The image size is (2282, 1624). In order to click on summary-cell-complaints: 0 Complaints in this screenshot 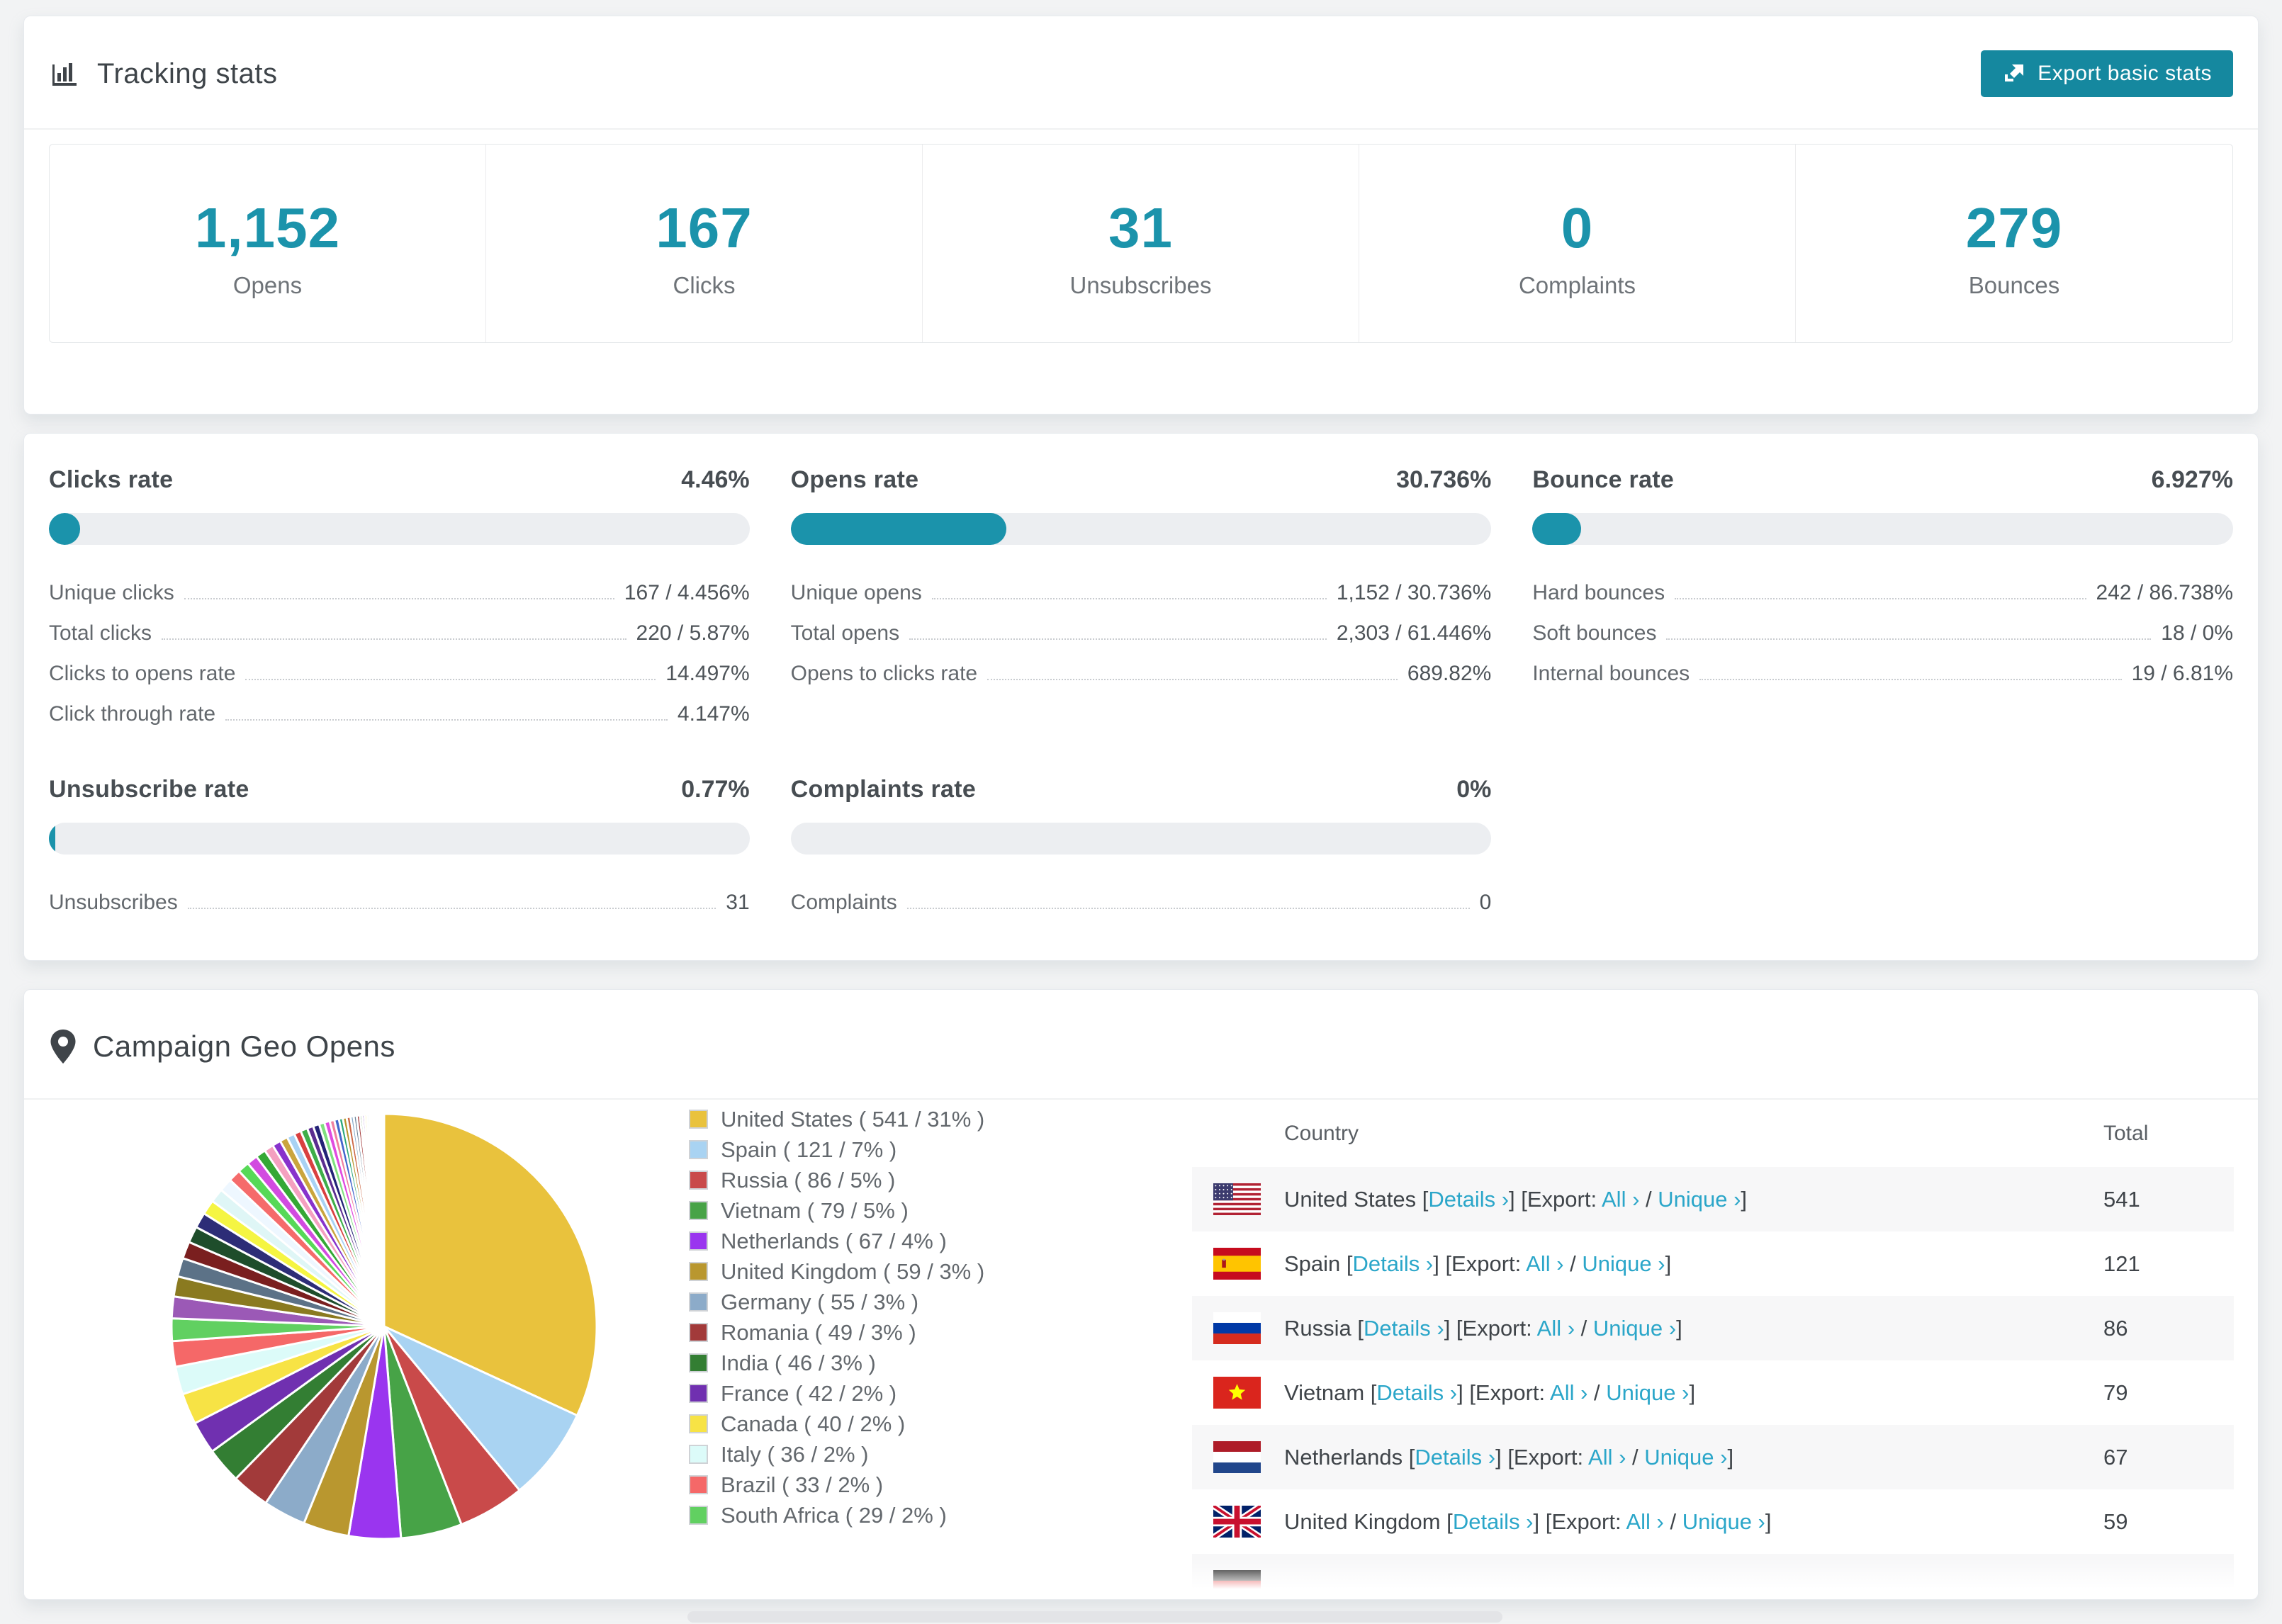, I will do `click(1578, 244)`.